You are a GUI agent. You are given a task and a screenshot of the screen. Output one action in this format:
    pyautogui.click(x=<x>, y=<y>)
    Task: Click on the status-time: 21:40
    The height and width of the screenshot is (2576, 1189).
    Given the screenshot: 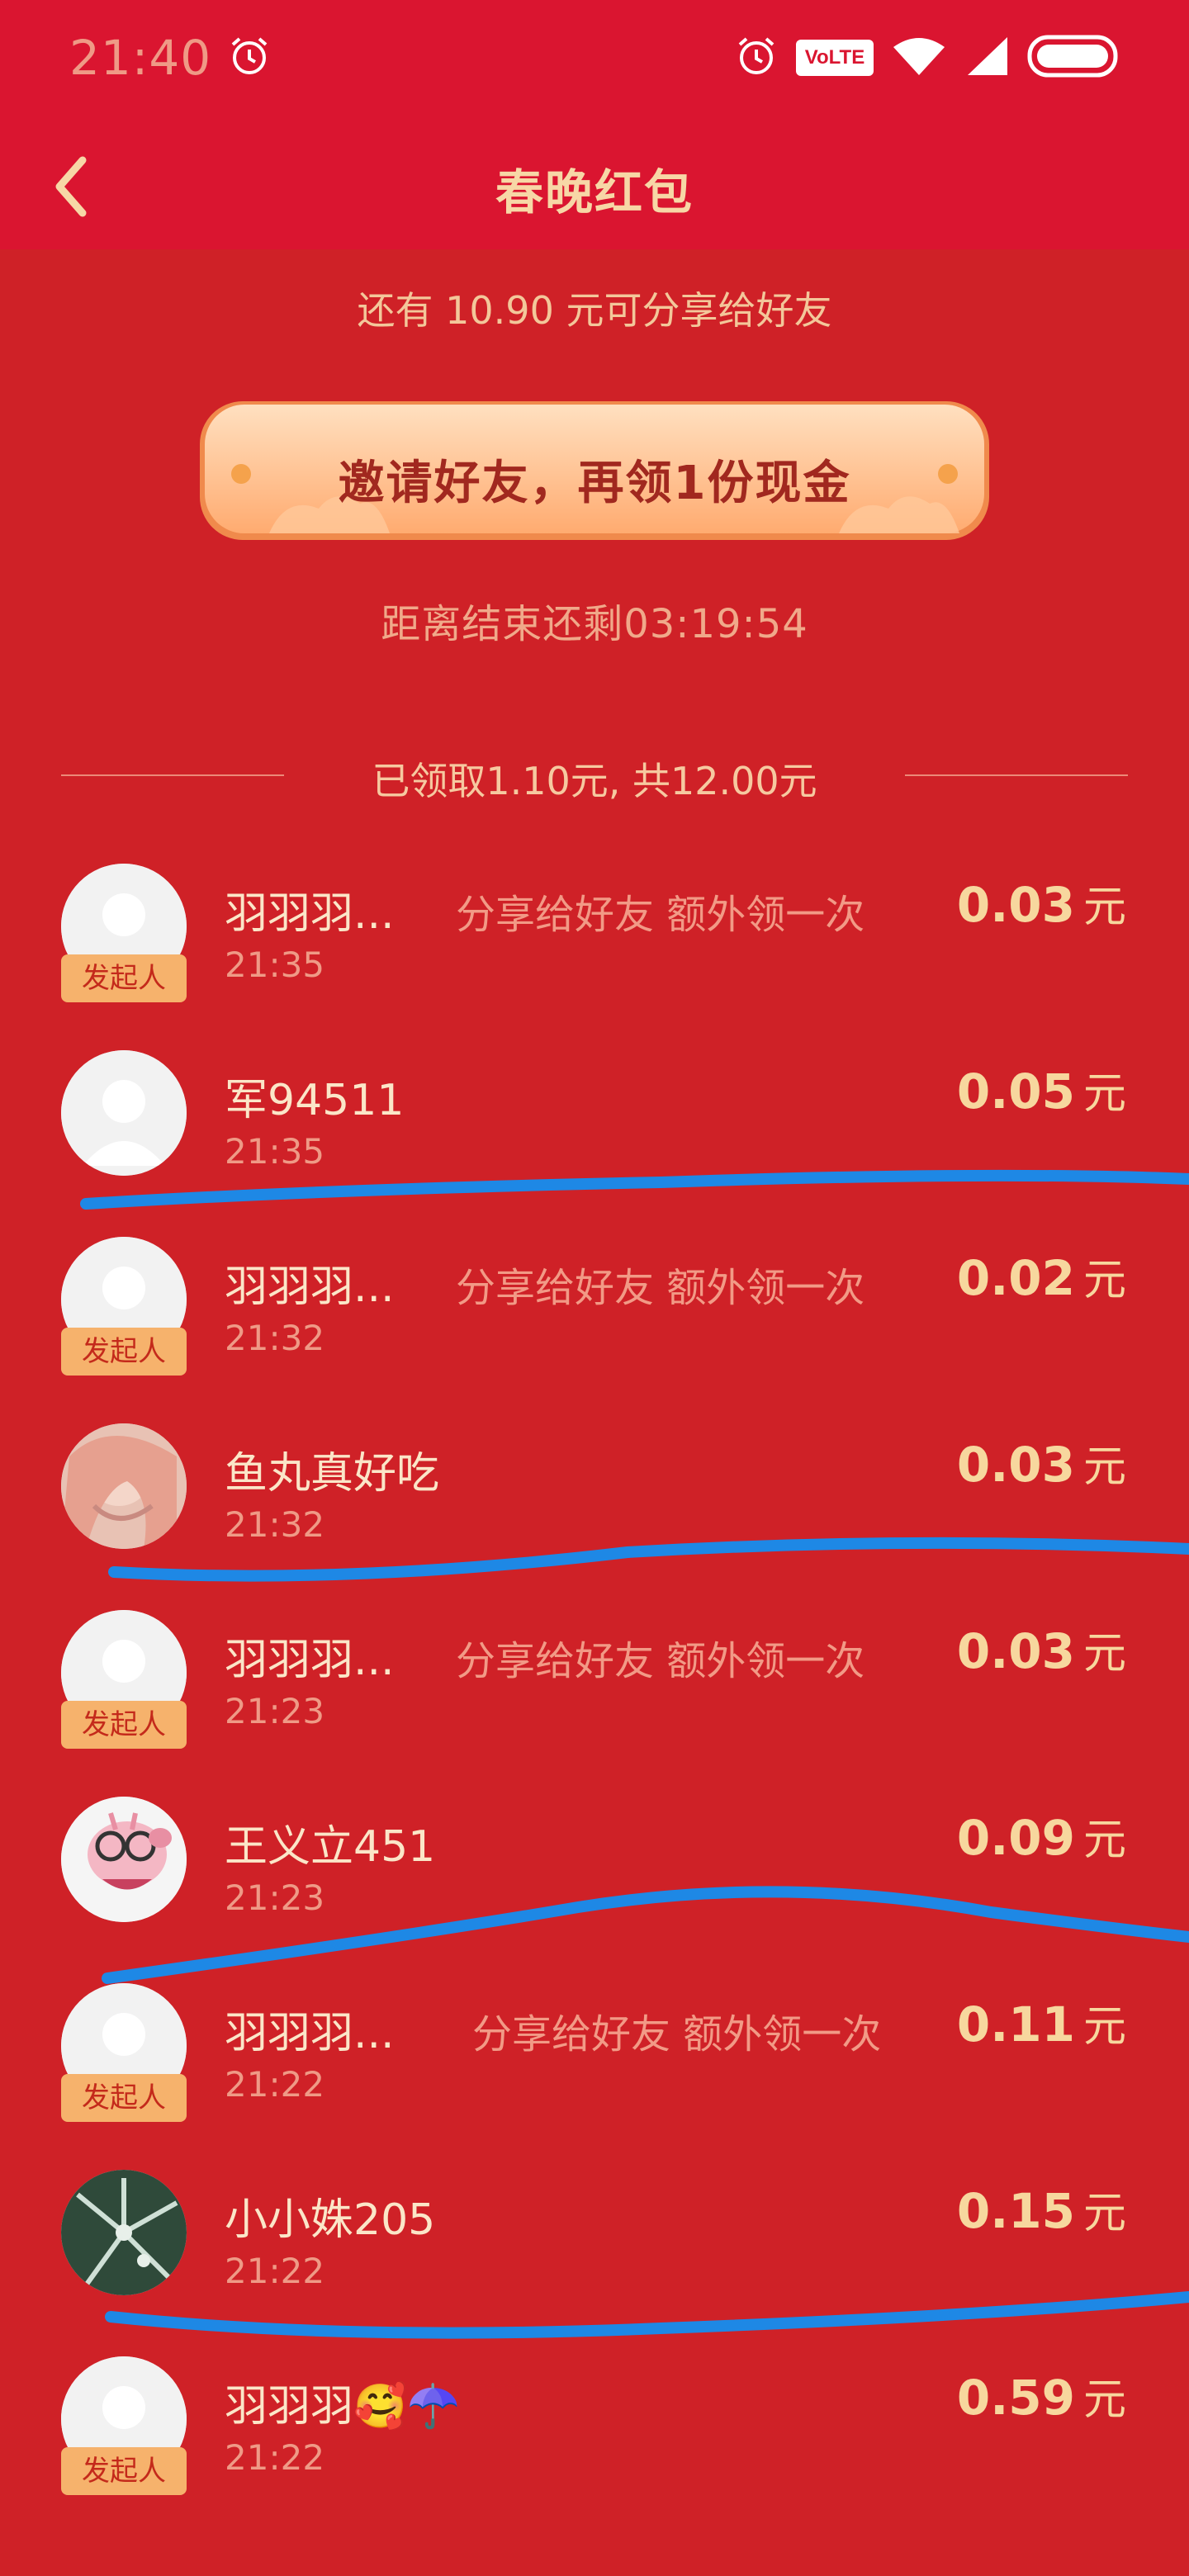 What is the action you would take?
    pyautogui.click(x=140, y=58)
    